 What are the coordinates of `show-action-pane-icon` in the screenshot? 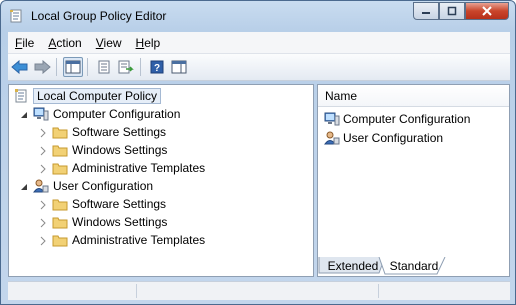 It's located at (179, 67).